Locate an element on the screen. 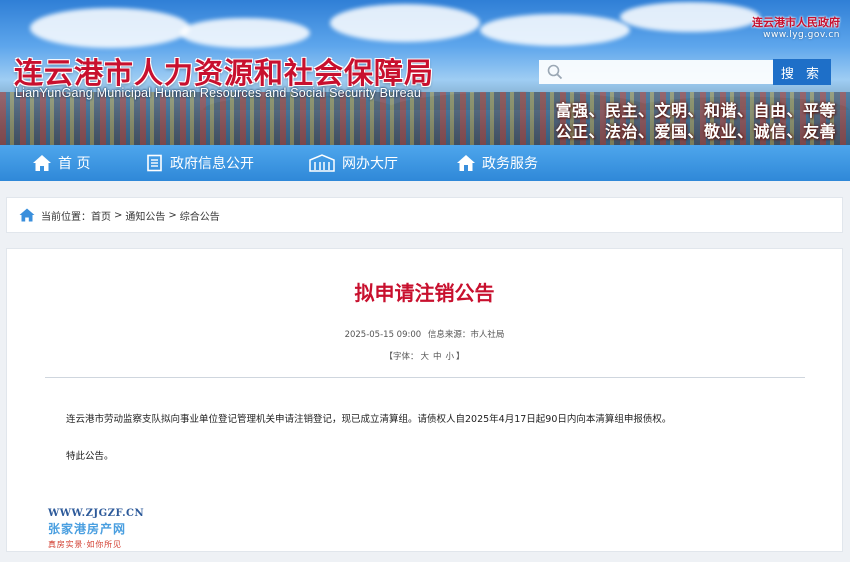  nav-item-label: 政府信息公开 is located at coordinates (212, 164).